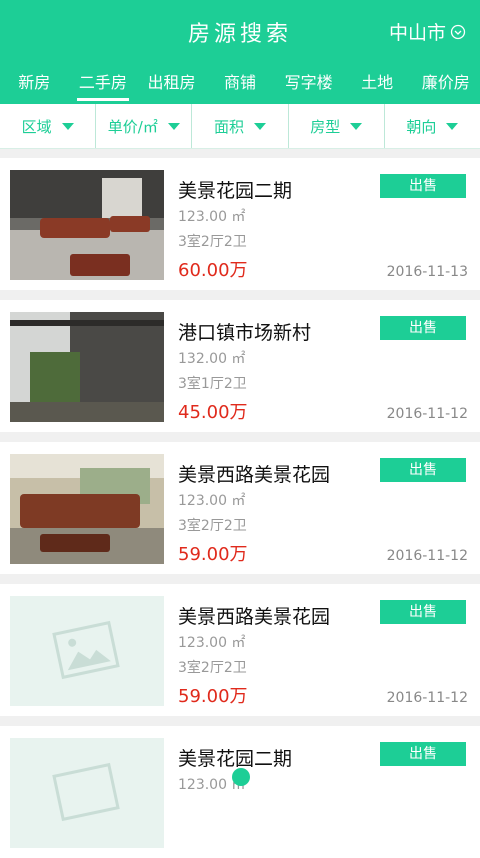 The height and width of the screenshot is (858, 480). What do you see at coordinates (417, 33) in the screenshot?
I see `city-label: 中山市` at bounding box center [417, 33].